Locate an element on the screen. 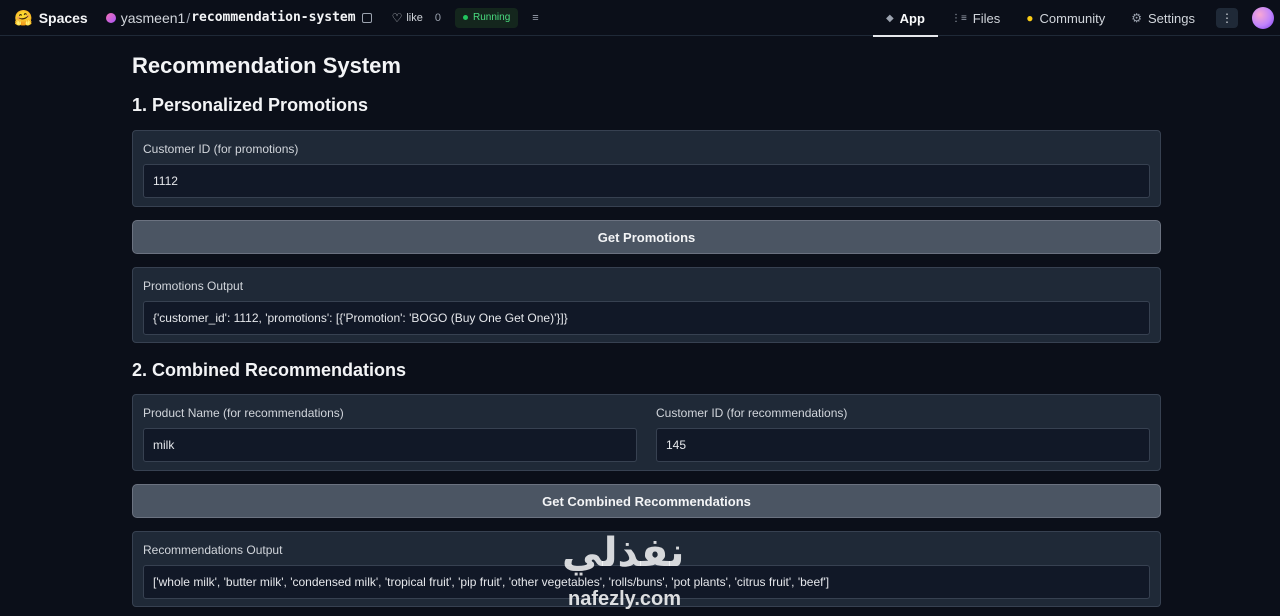 Image resolution: width=1280 pixels, height=616 pixels. customer-id-recommendations-input: 145 is located at coordinates (903, 445).